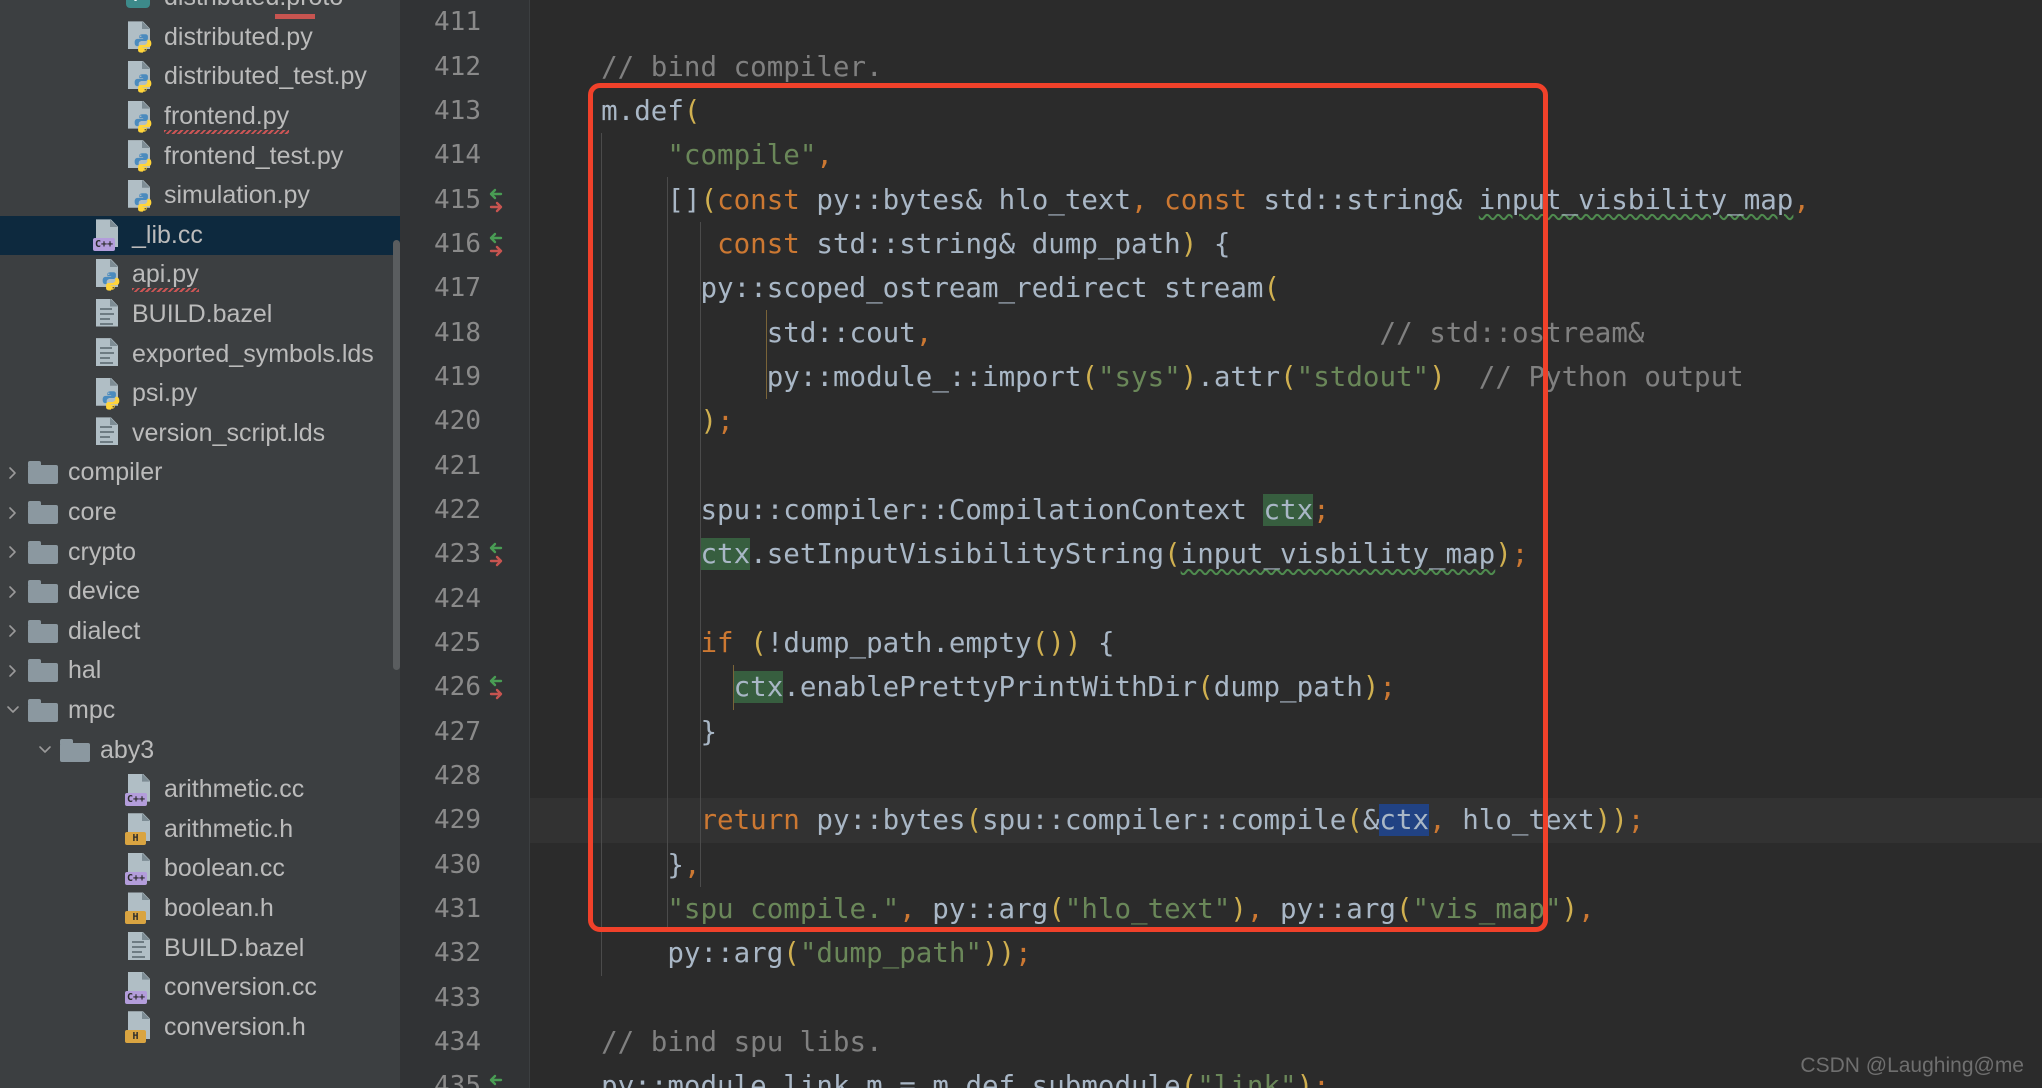 Image resolution: width=2042 pixels, height=1088 pixels. Describe the element at coordinates (200, 552) in the screenshot. I see `tree-item-crypto: crypto` at that location.